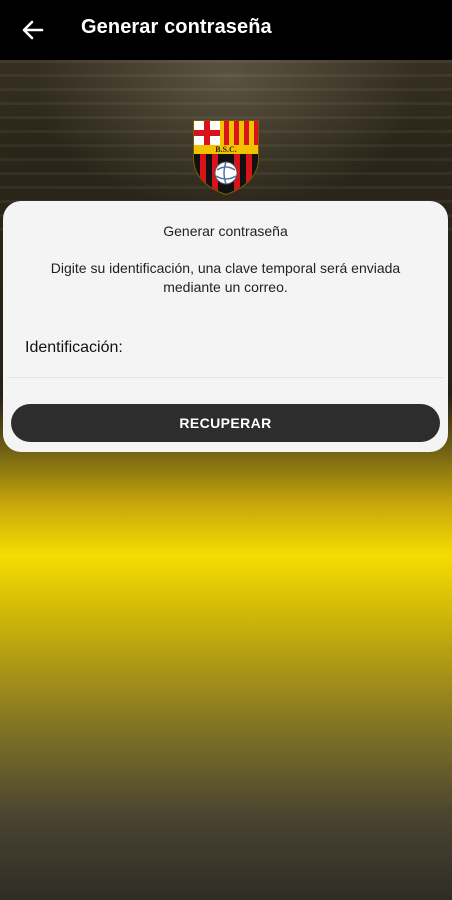 The height and width of the screenshot is (900, 452). I want to click on identification-input, so click(290, 349).